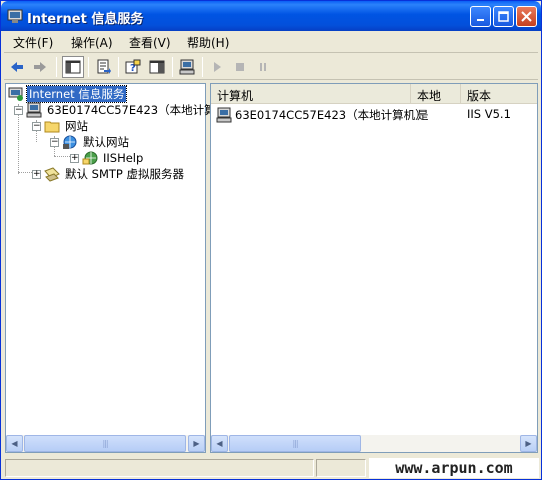 This screenshot has height=480, width=542. I want to click on connect-button, so click(187, 67).